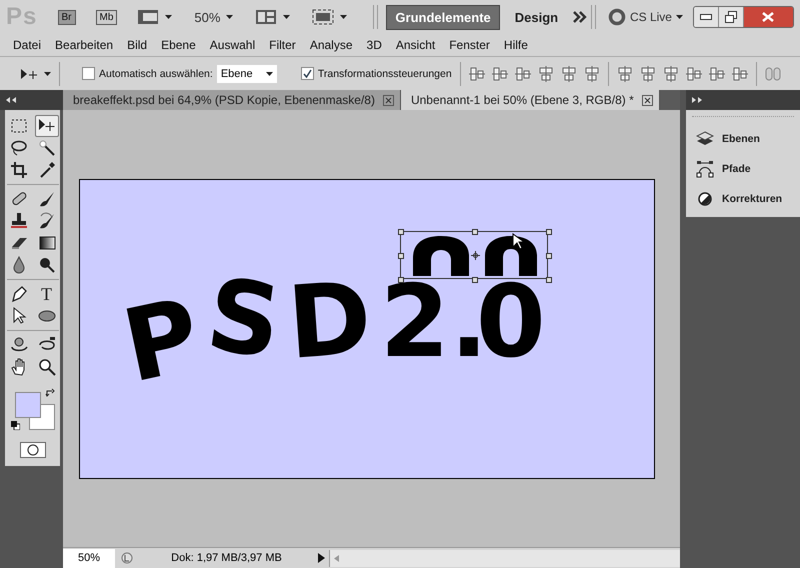 Image resolution: width=800 pixels, height=568 pixels. I want to click on document-tab: Unbenannt-1 bei 50% (Ebene 3, RGB/8) *, so click(530, 100).